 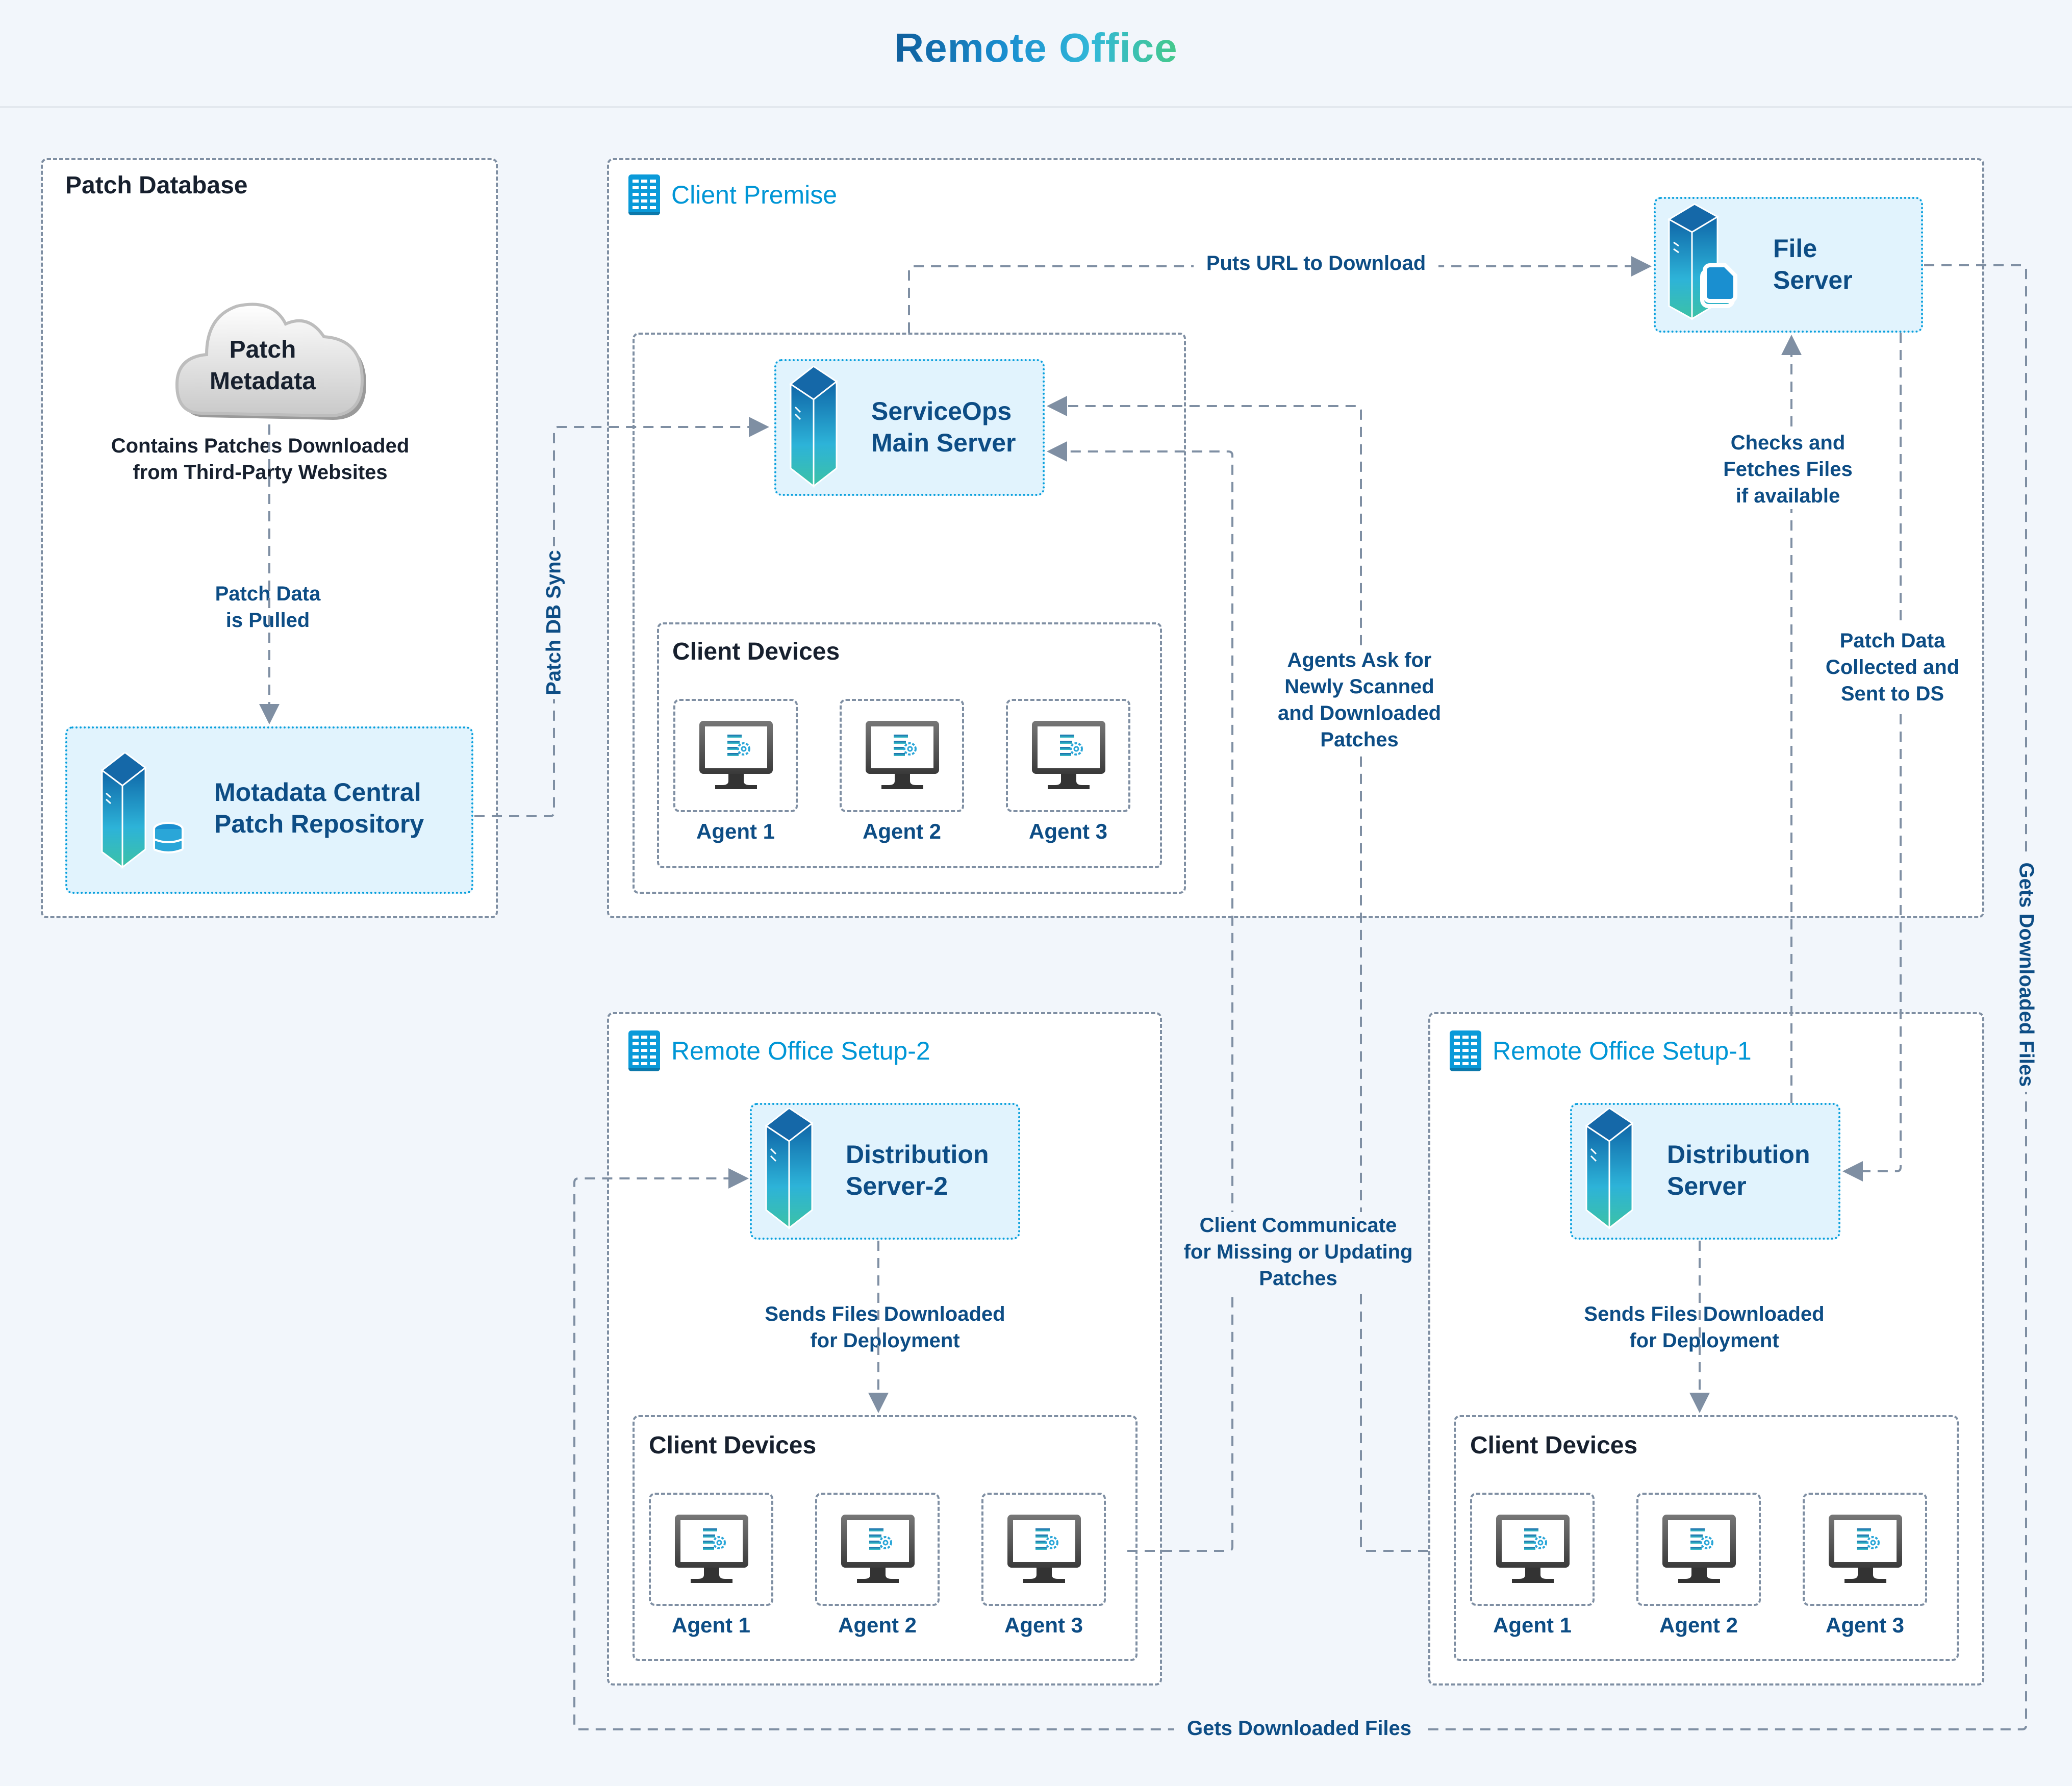 I want to click on gets-downloaded-bottom-label: Gets Downloaded Files, so click(x=1299, y=1728).